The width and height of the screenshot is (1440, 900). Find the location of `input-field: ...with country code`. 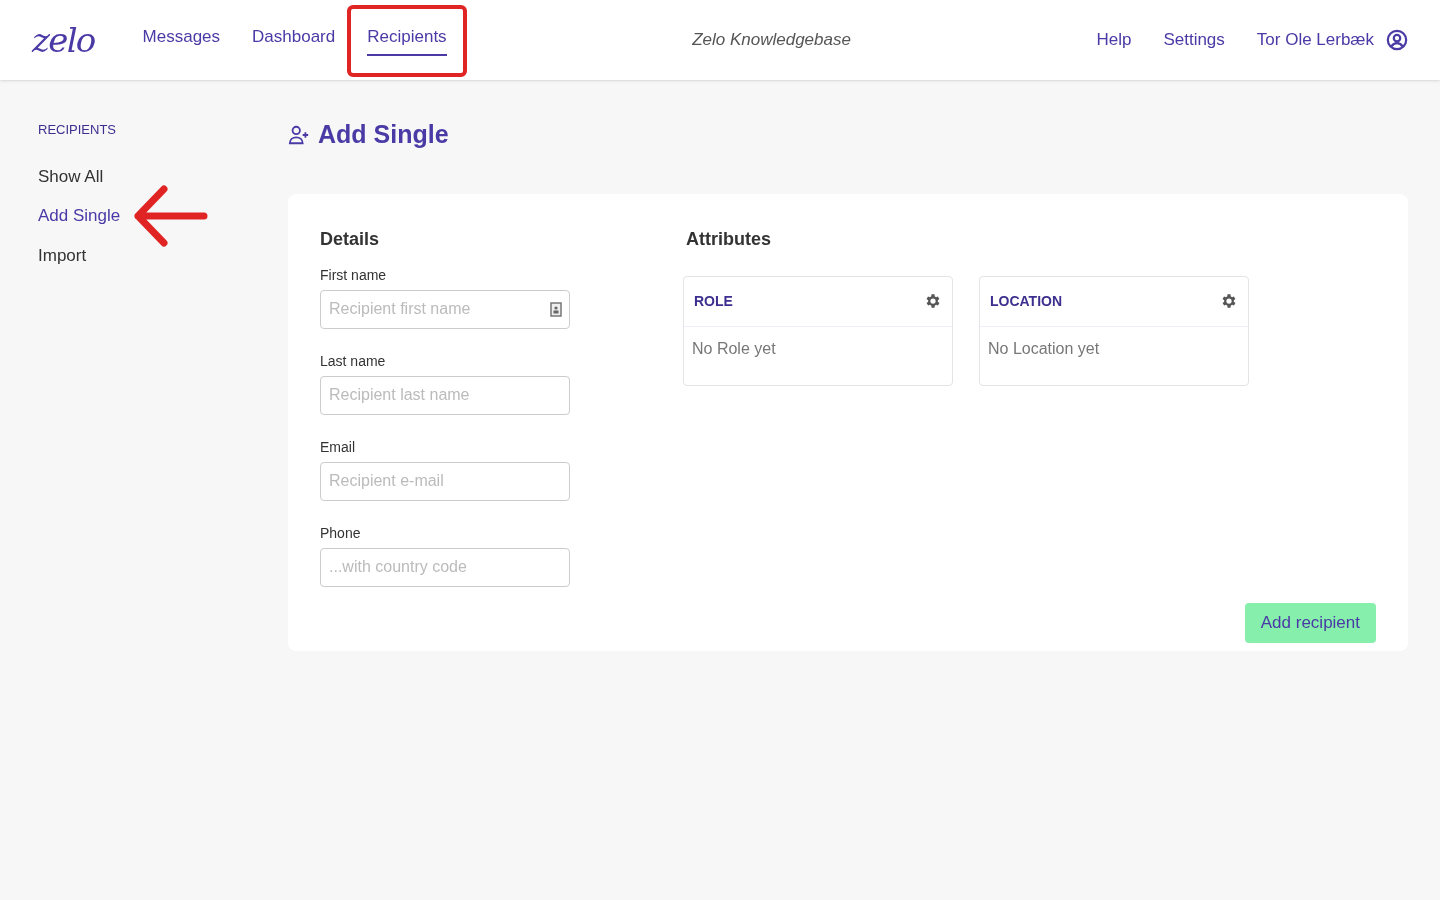

input-field: ...with country code is located at coordinates (445, 567).